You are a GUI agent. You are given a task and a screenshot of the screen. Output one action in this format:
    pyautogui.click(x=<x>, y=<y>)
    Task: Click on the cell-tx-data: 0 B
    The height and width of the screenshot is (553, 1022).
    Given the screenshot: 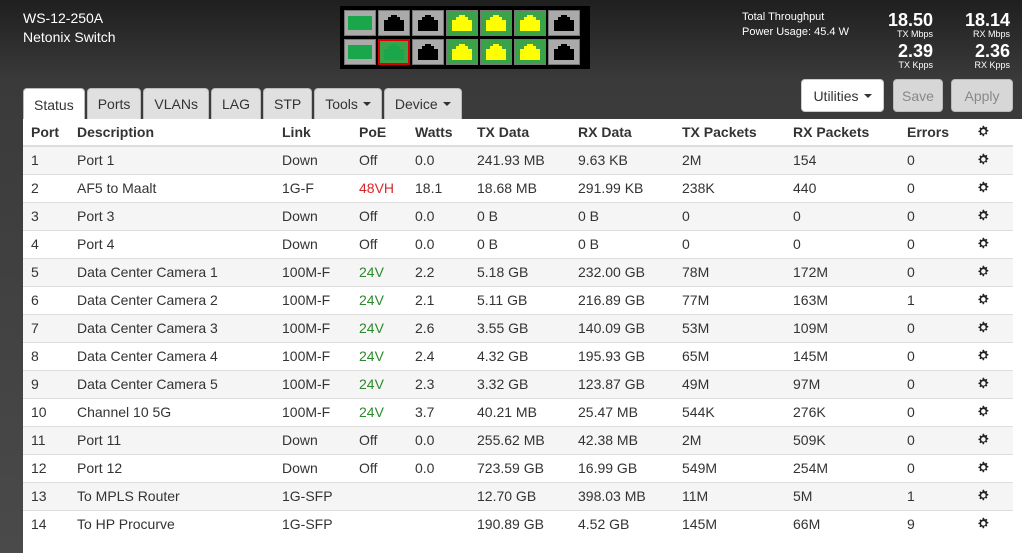 What is the action you would take?
    pyautogui.click(x=519, y=215)
    